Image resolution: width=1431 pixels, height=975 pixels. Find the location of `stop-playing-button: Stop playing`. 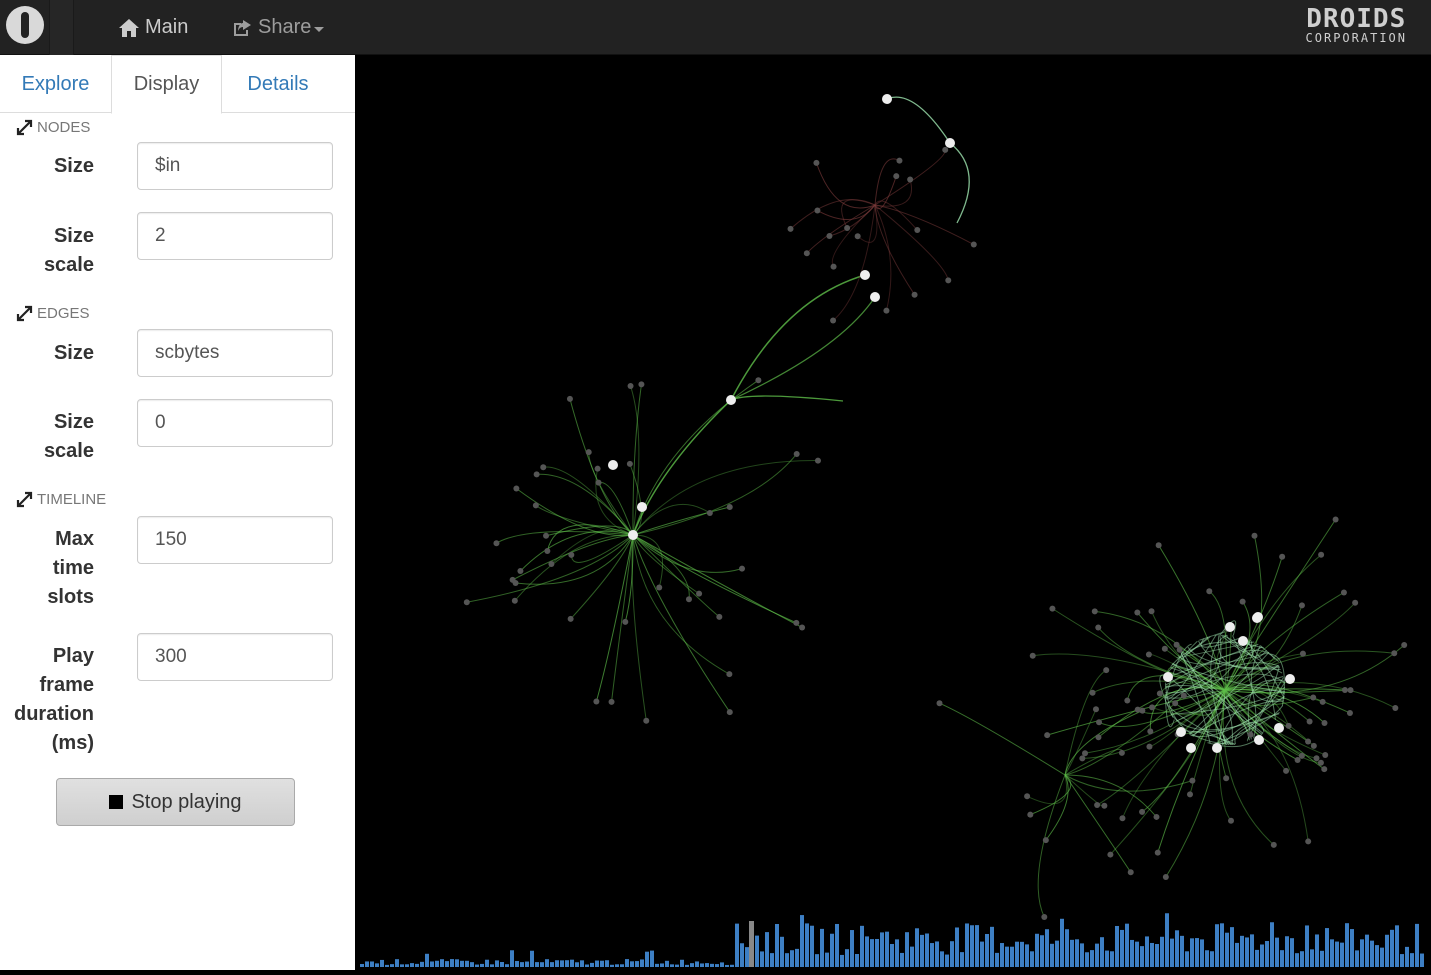

stop-playing-button: Stop playing is located at coordinates (175, 802).